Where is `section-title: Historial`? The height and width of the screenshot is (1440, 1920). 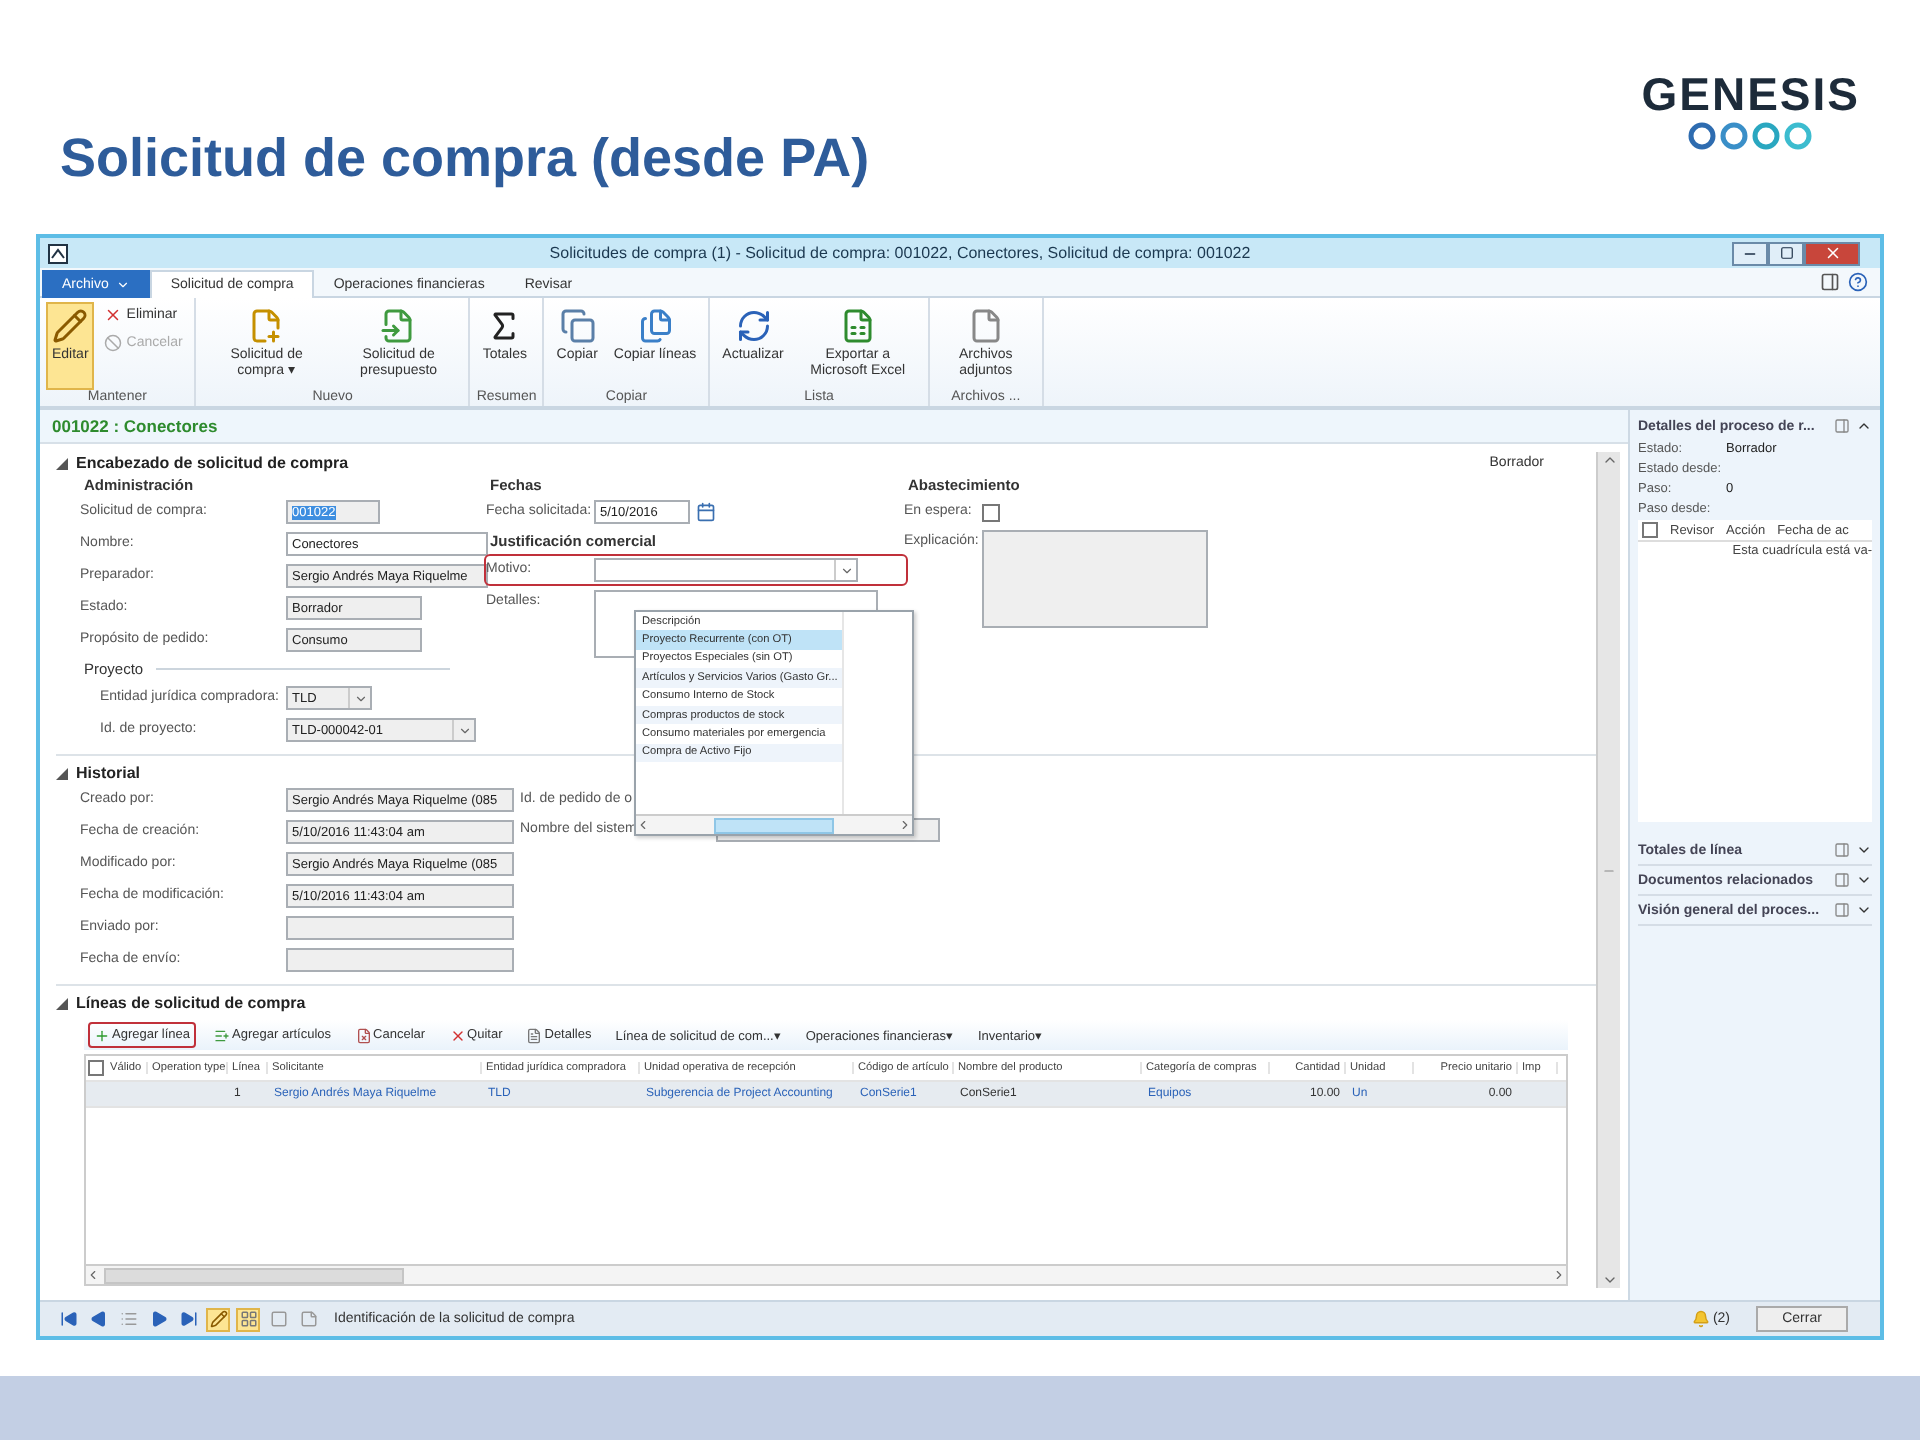
section-title: Historial is located at coordinates (108, 773).